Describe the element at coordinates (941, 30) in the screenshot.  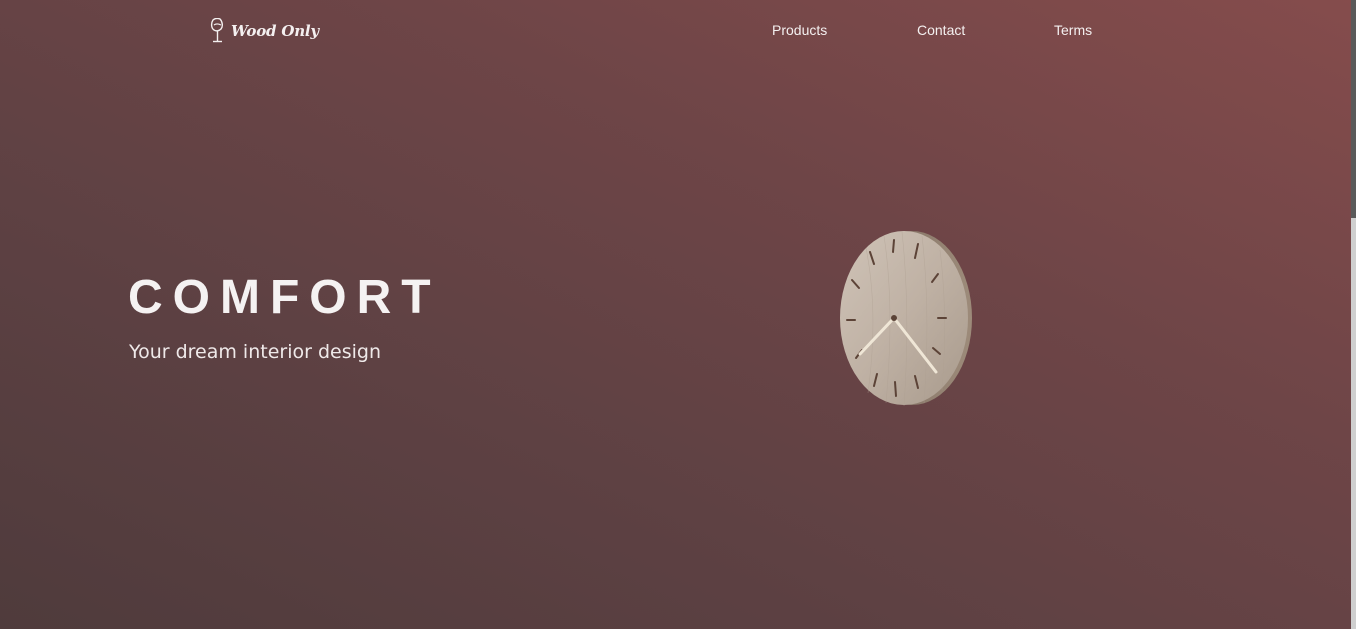
I see `nav-link-contact: Contact` at that location.